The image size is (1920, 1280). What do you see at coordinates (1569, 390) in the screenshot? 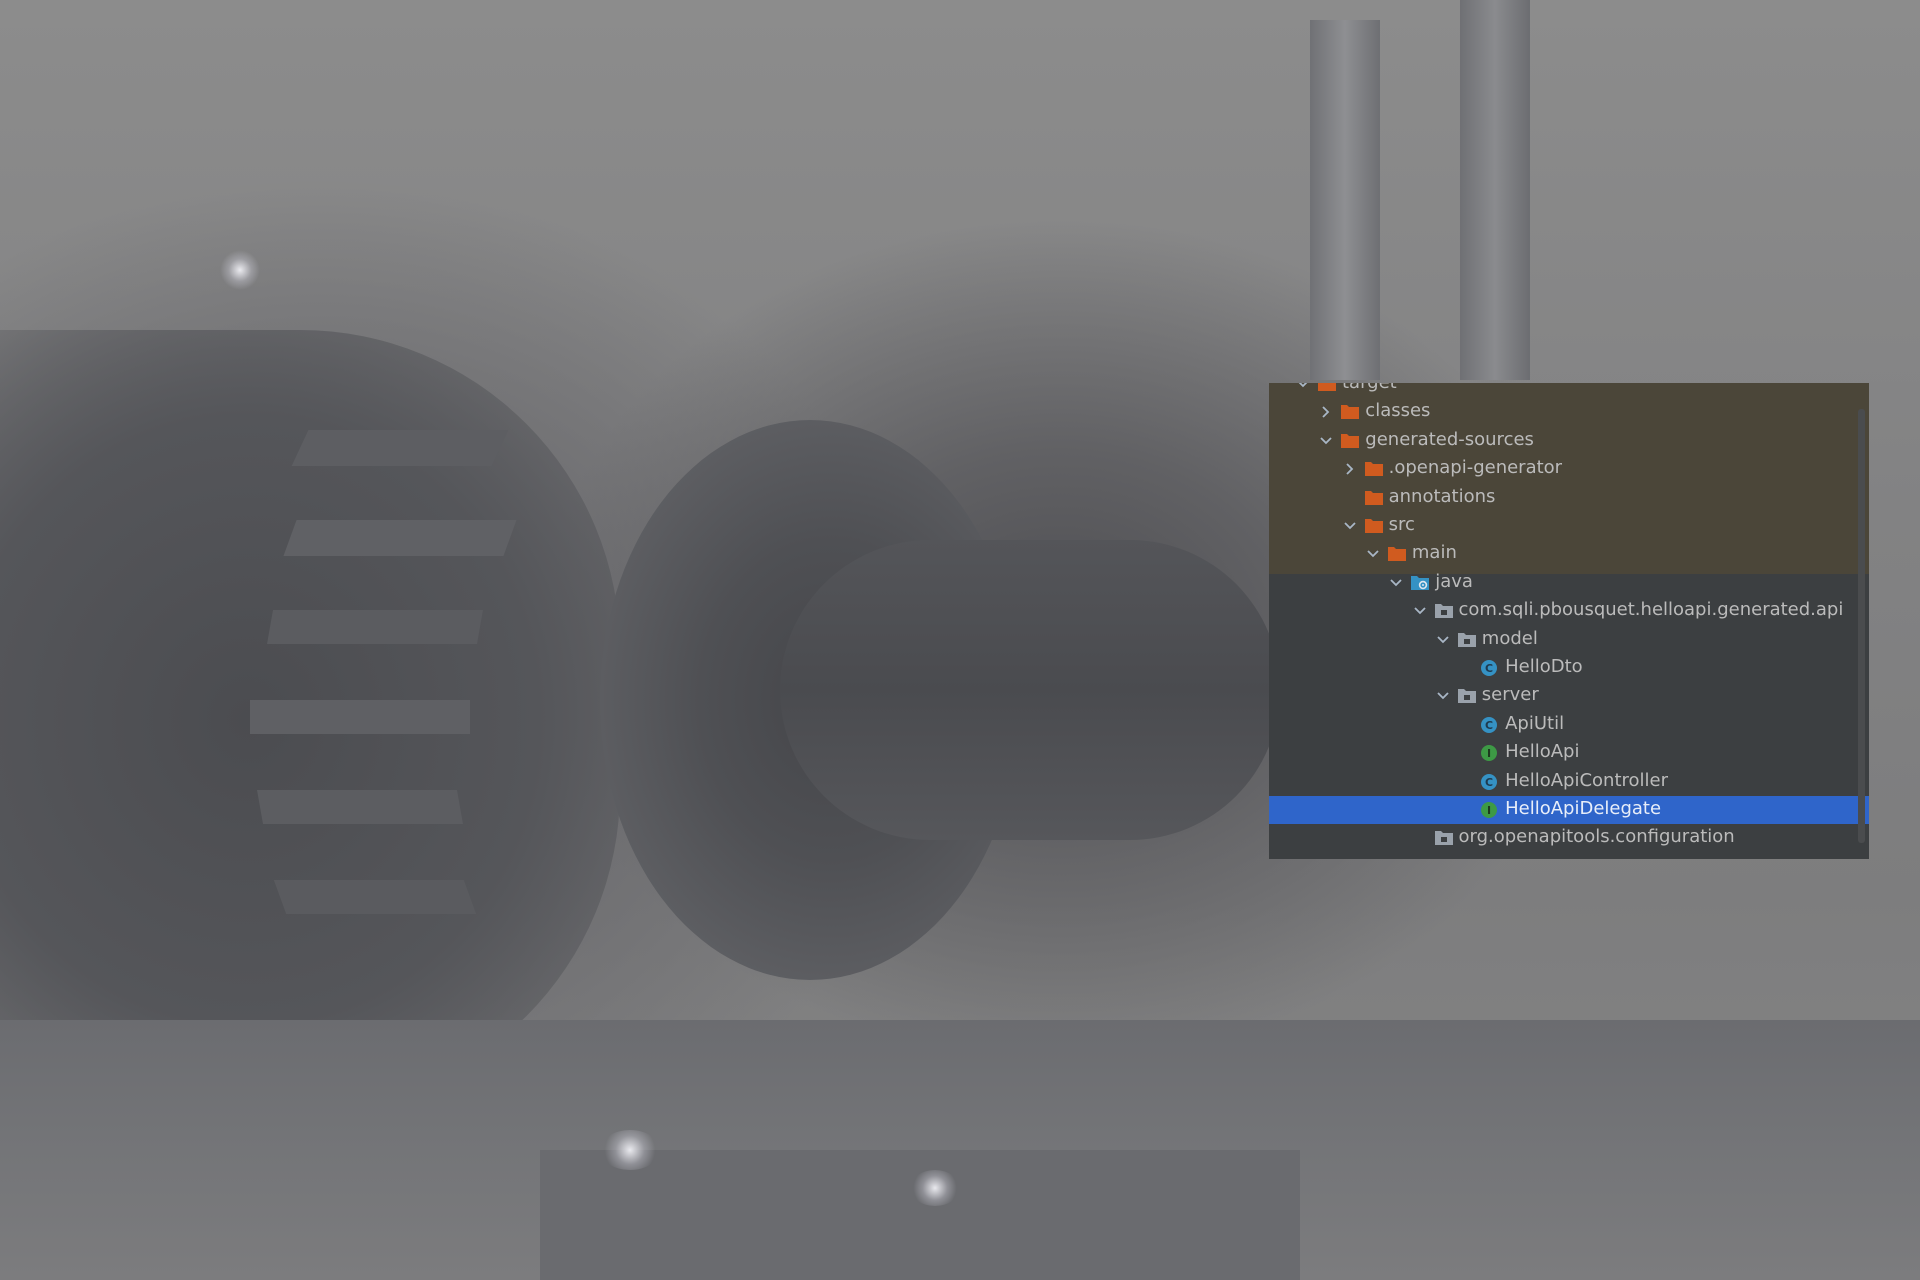
I see `tree-row-target: target` at bounding box center [1569, 390].